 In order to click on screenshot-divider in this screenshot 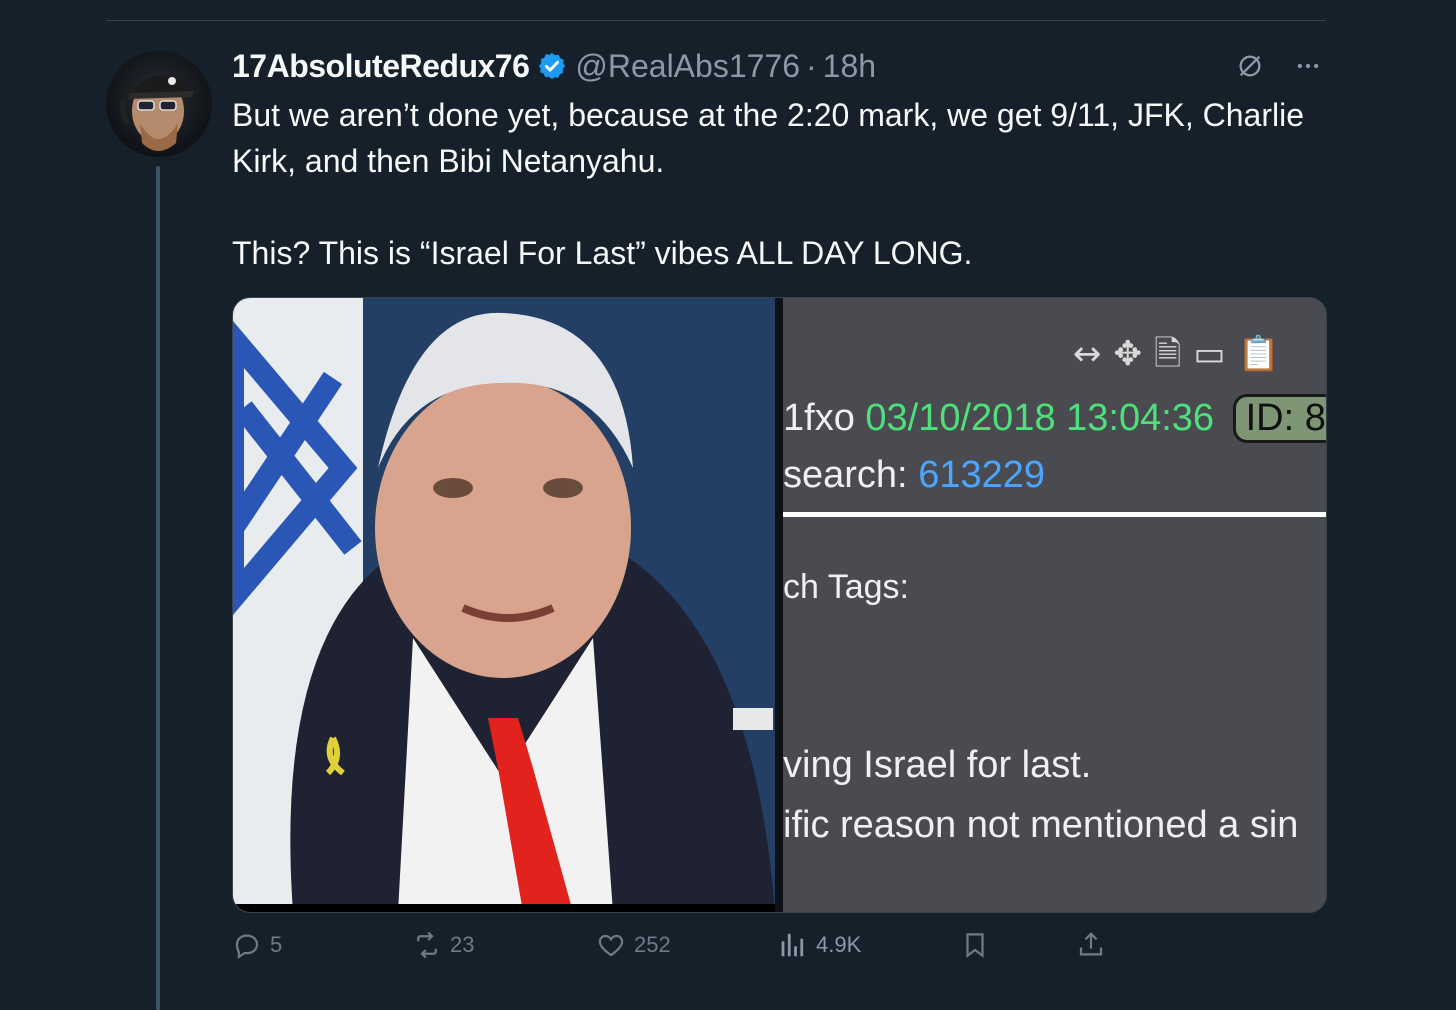, I will do `click(1054, 514)`.